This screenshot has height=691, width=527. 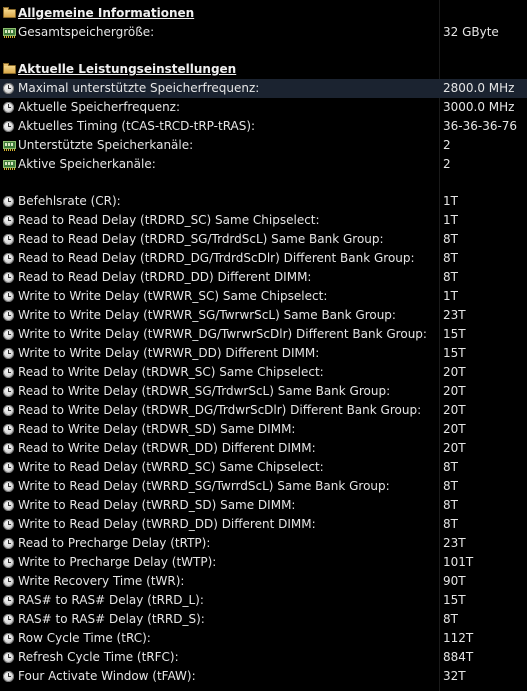 I want to click on property-row: Four Activate Window (tFAW): 32T, so click(x=263, y=676).